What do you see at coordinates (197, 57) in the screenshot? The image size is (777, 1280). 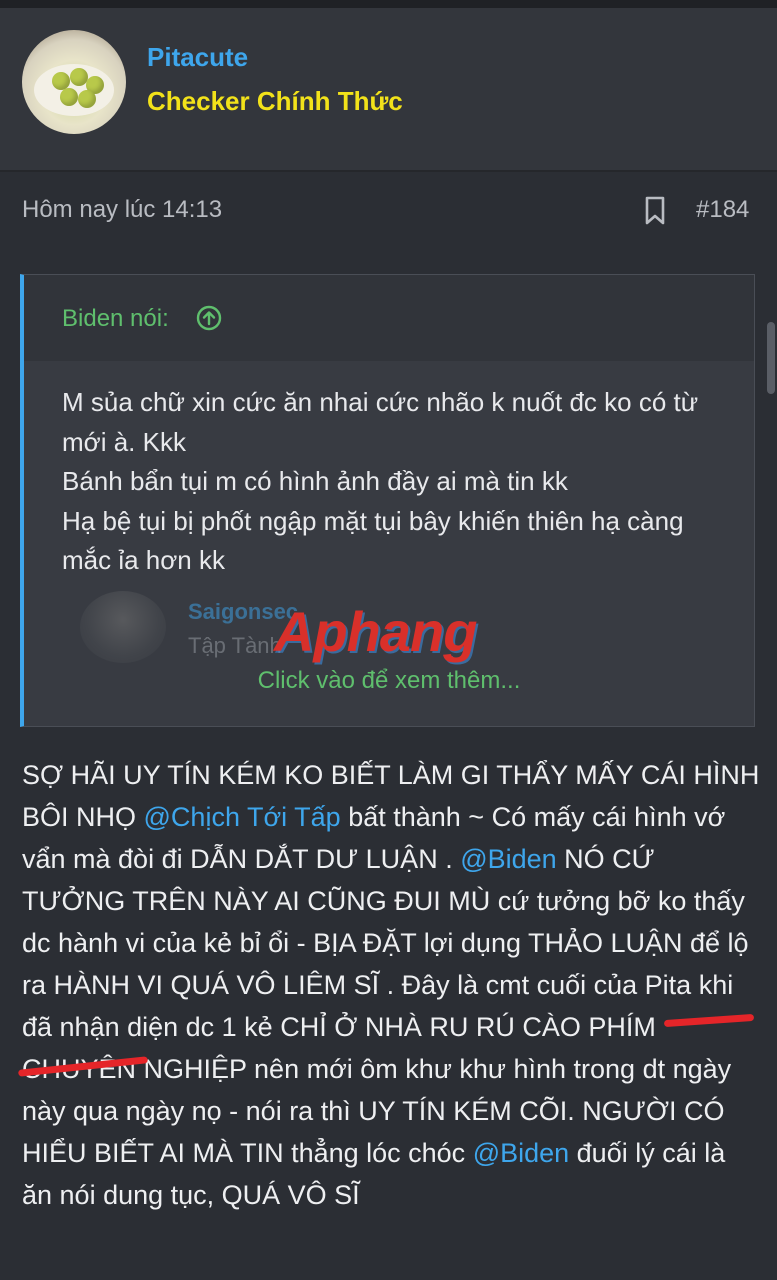 I see `username: Pitacute` at bounding box center [197, 57].